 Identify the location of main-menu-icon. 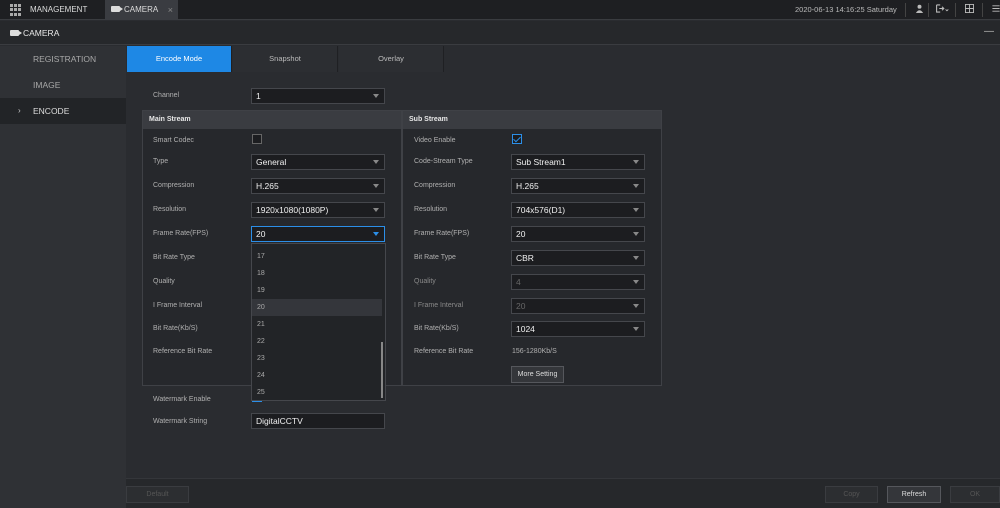
(16, 10).